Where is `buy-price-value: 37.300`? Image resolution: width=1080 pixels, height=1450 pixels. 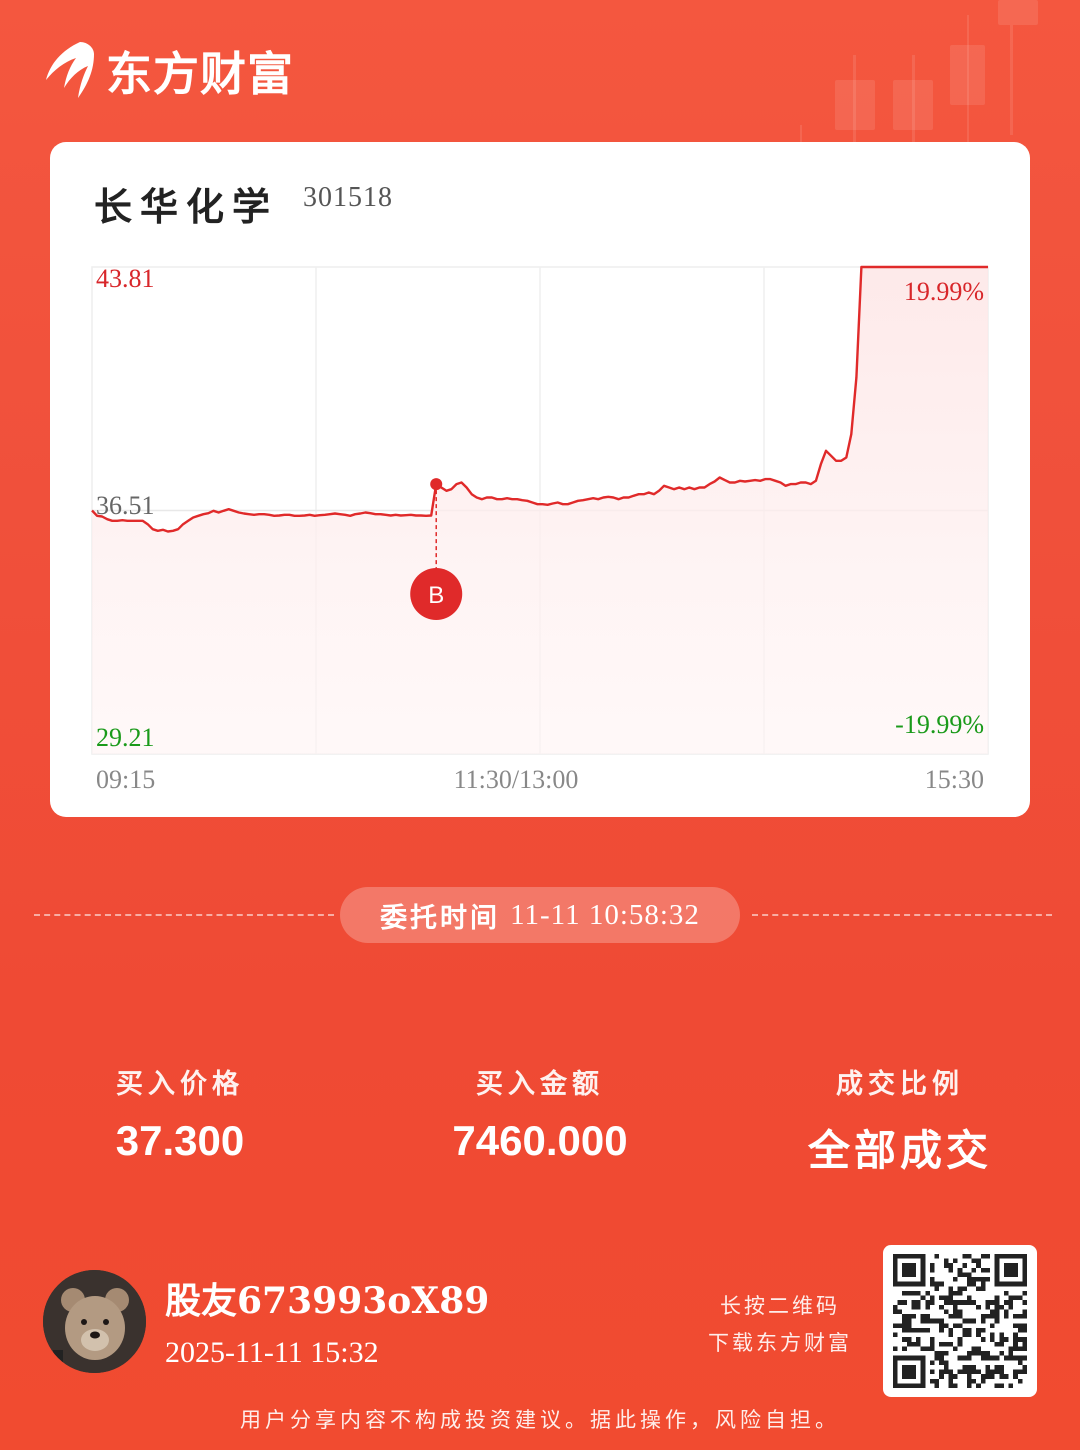
buy-price-value: 37.300 is located at coordinates (180, 1140).